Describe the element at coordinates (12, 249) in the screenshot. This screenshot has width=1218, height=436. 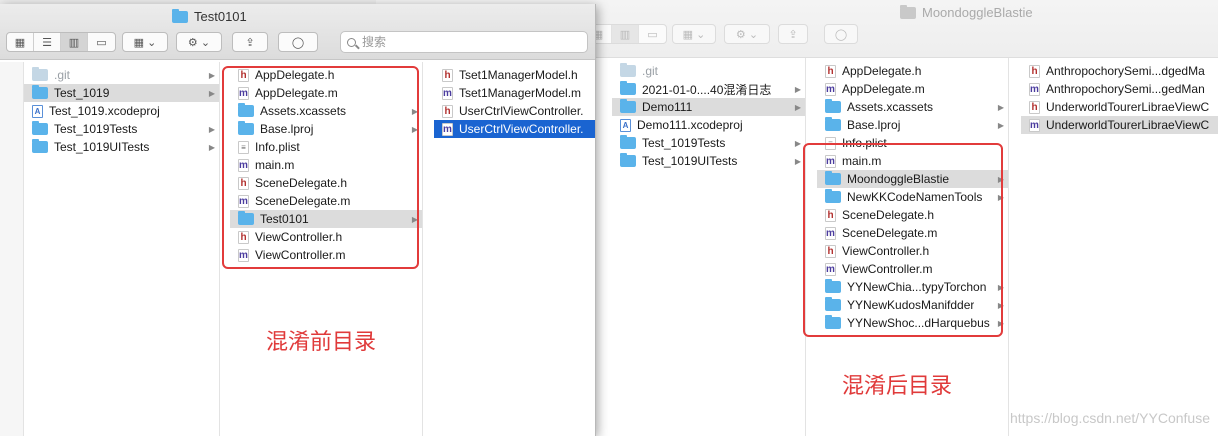
I see `sidebar-stub` at that location.